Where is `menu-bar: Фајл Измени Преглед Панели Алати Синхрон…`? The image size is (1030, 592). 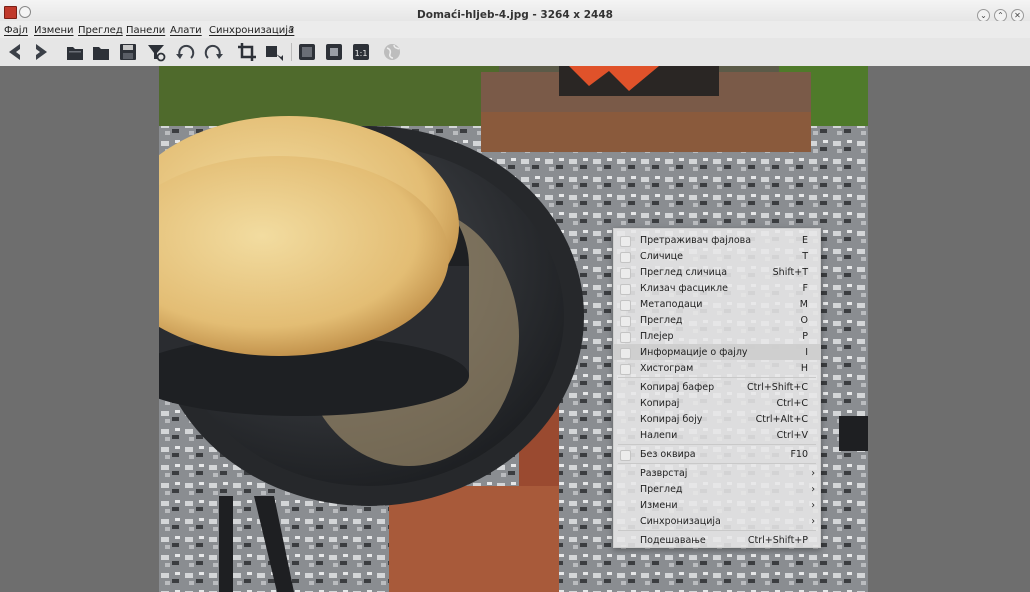 menu-bar: Фајл Измени Преглед Панели Алати Синхрон… is located at coordinates (515, 29).